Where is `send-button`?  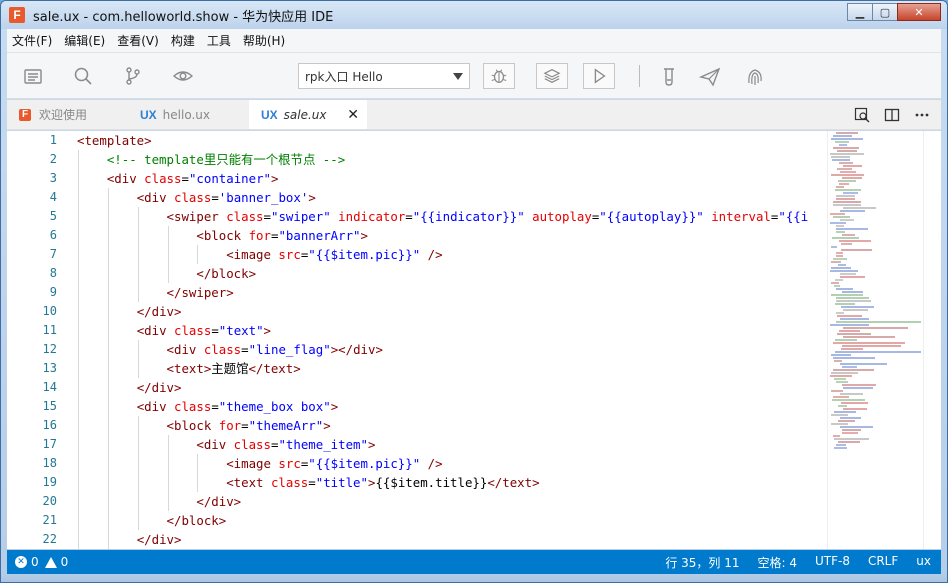 send-button is located at coordinates (710, 77).